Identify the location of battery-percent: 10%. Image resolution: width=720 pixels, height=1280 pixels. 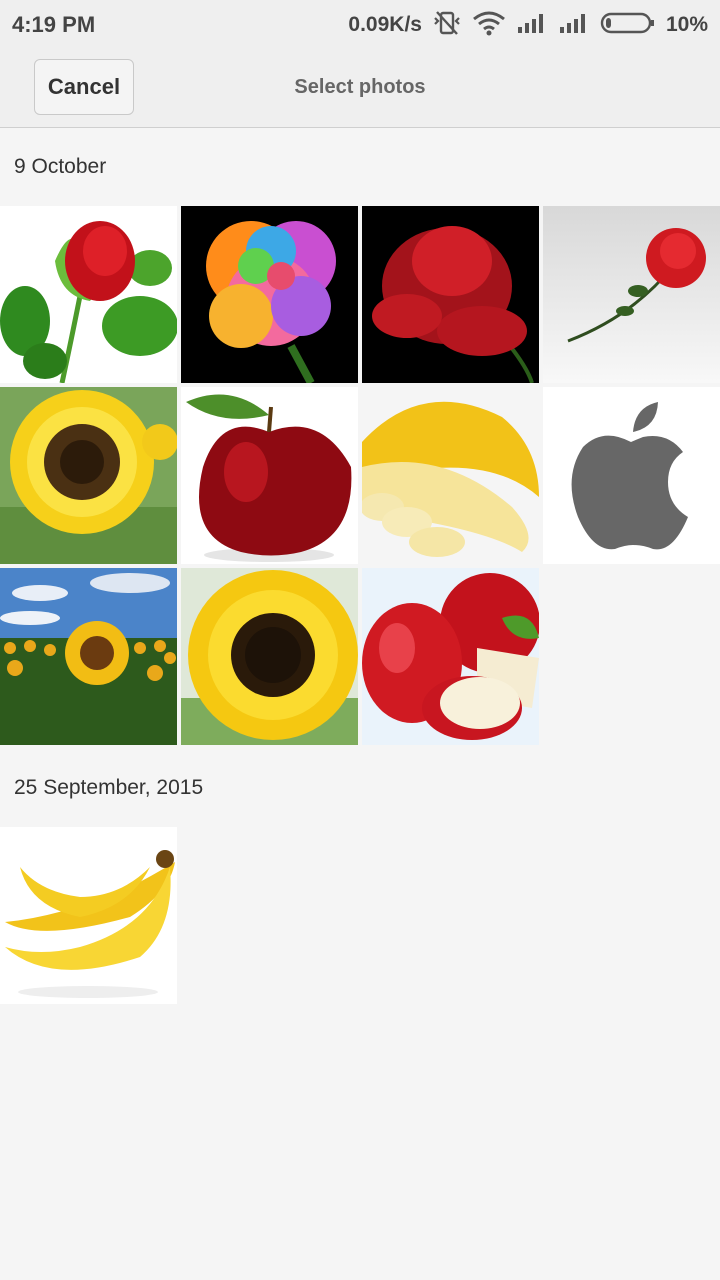
(686, 24).